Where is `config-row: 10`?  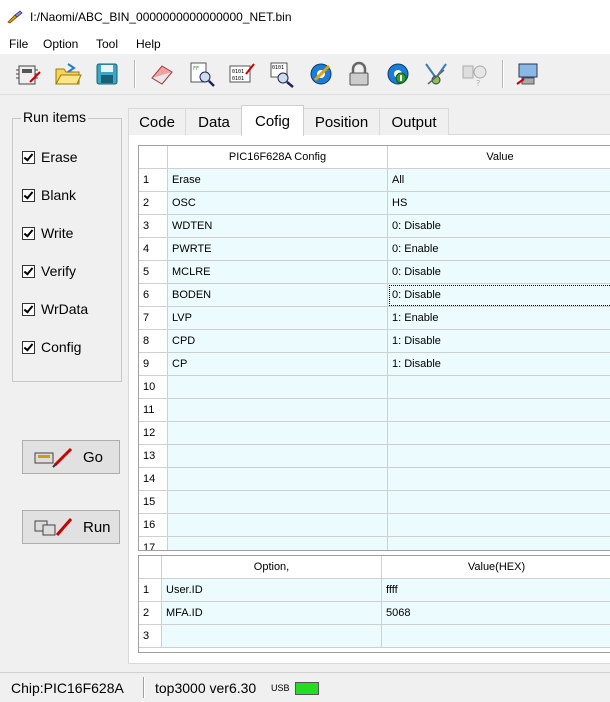
config-row: 10 is located at coordinates (374, 387).